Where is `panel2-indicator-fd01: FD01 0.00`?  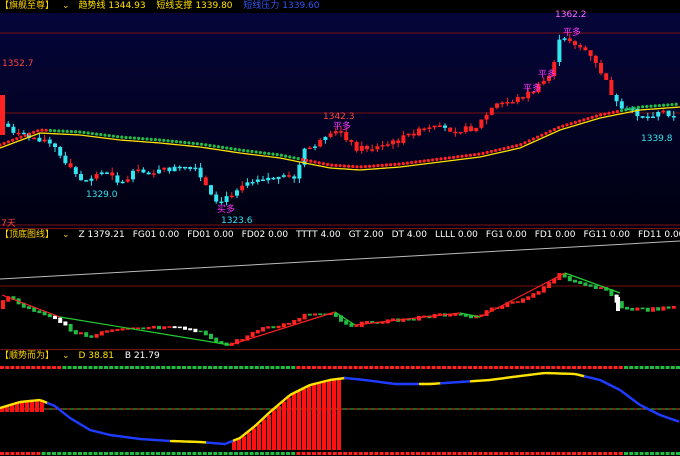 panel2-indicator-fd01: FD01 0.00 is located at coordinates (210, 235).